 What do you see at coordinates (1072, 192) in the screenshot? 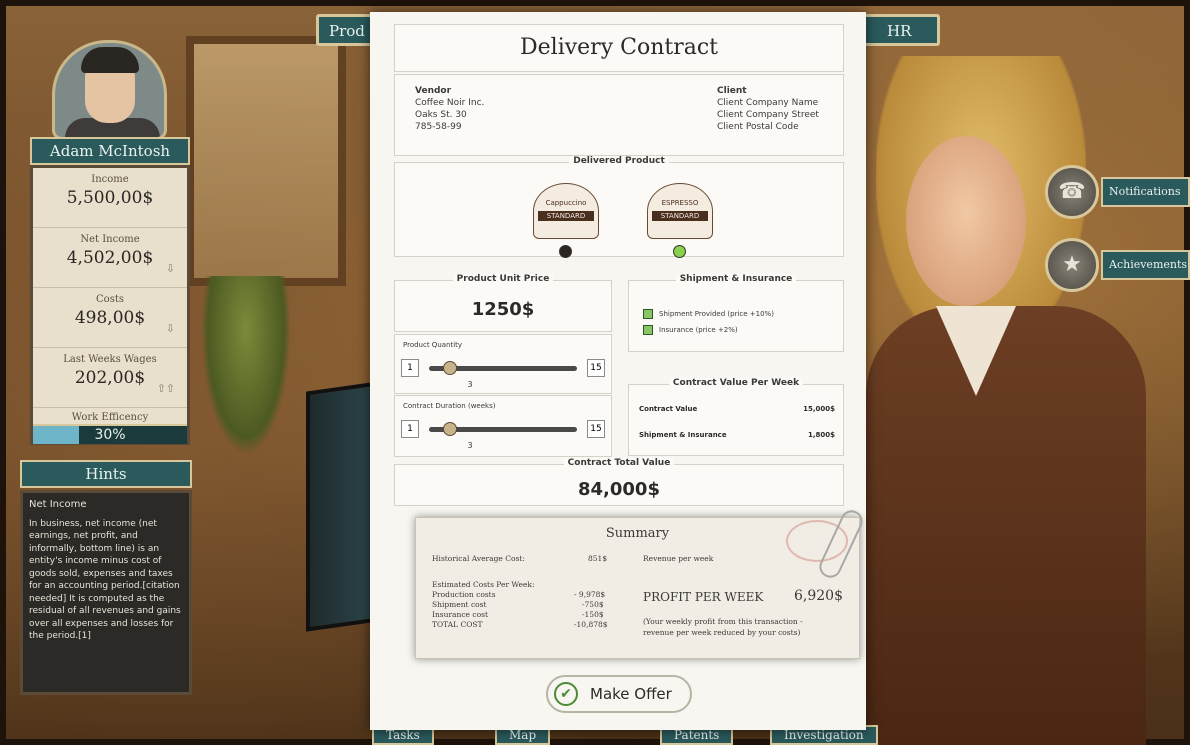
I see `telephone-icon: ☎` at bounding box center [1072, 192].